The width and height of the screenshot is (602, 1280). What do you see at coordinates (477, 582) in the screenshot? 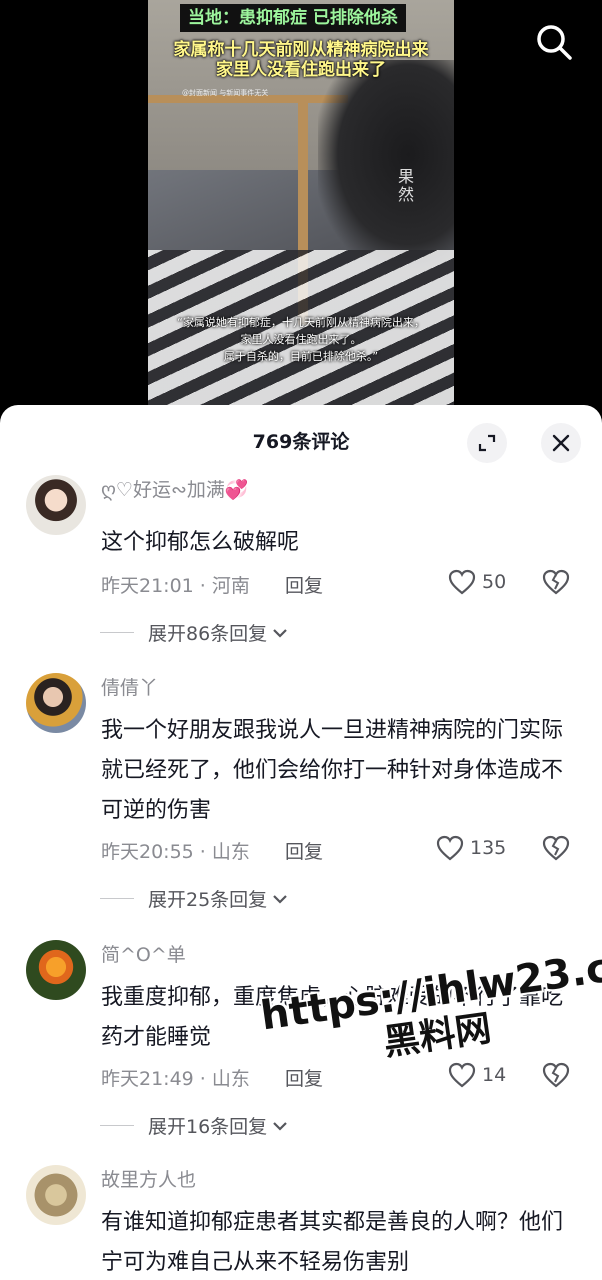
I see `like-button: 50` at bounding box center [477, 582].